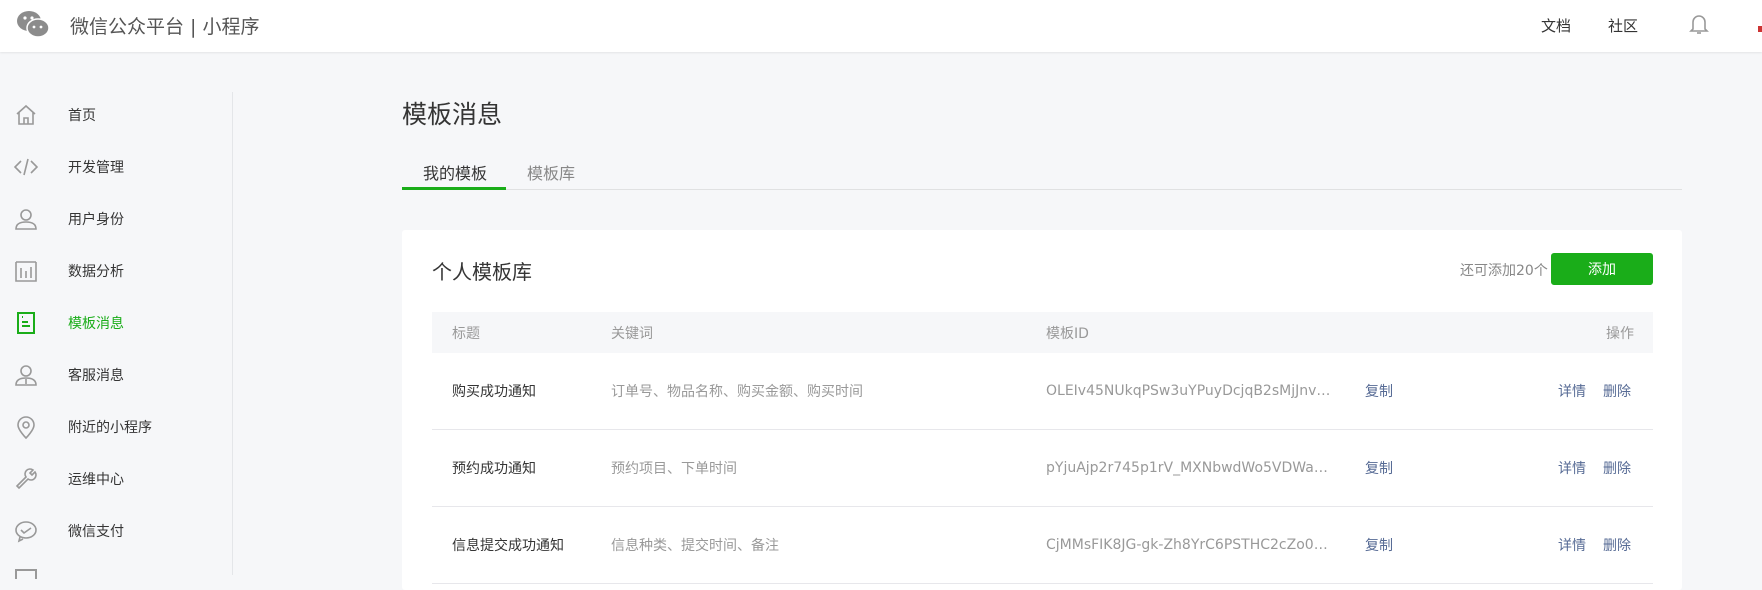 The image size is (1762, 590). What do you see at coordinates (494, 392) in the screenshot?
I see `row-title: 购买成功通知` at bounding box center [494, 392].